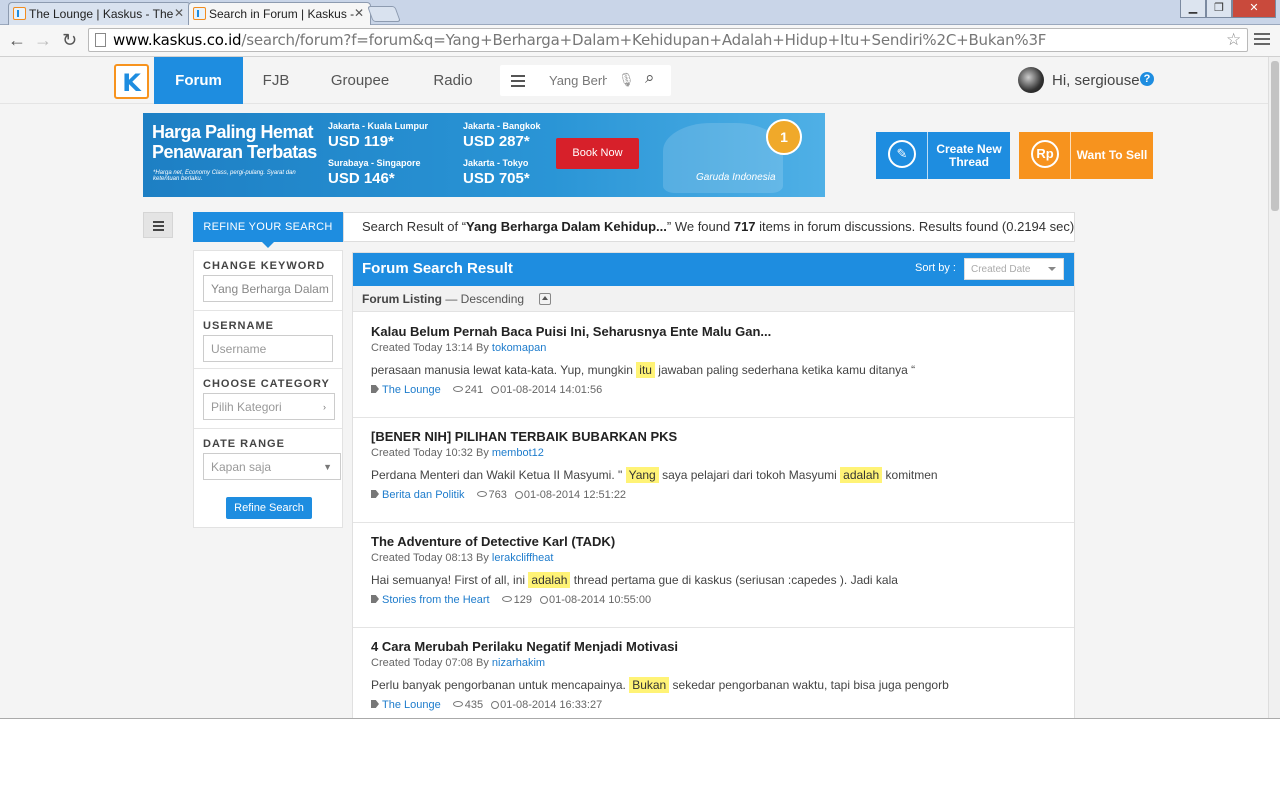 This screenshot has width=1280, height=796. I want to click on want-to-sell-label: Want To Sell, so click(1112, 155).